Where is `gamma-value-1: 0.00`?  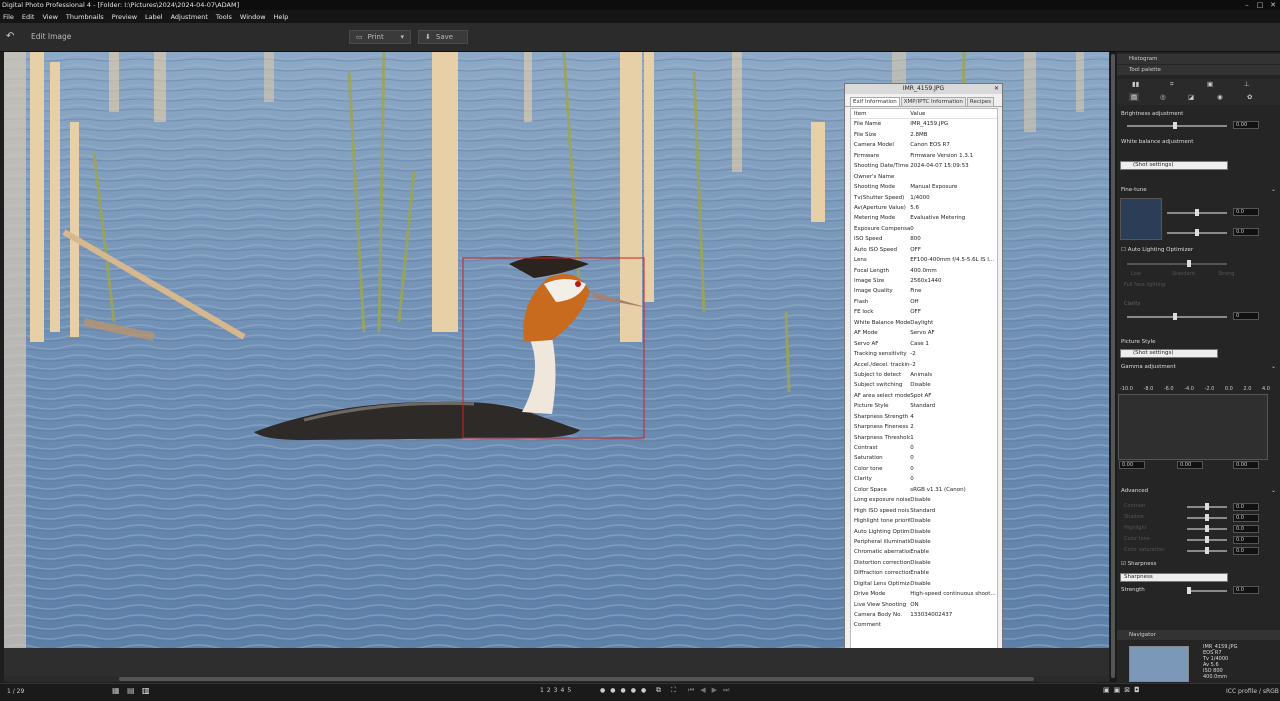 gamma-value-1: 0.00 is located at coordinates (1132, 465).